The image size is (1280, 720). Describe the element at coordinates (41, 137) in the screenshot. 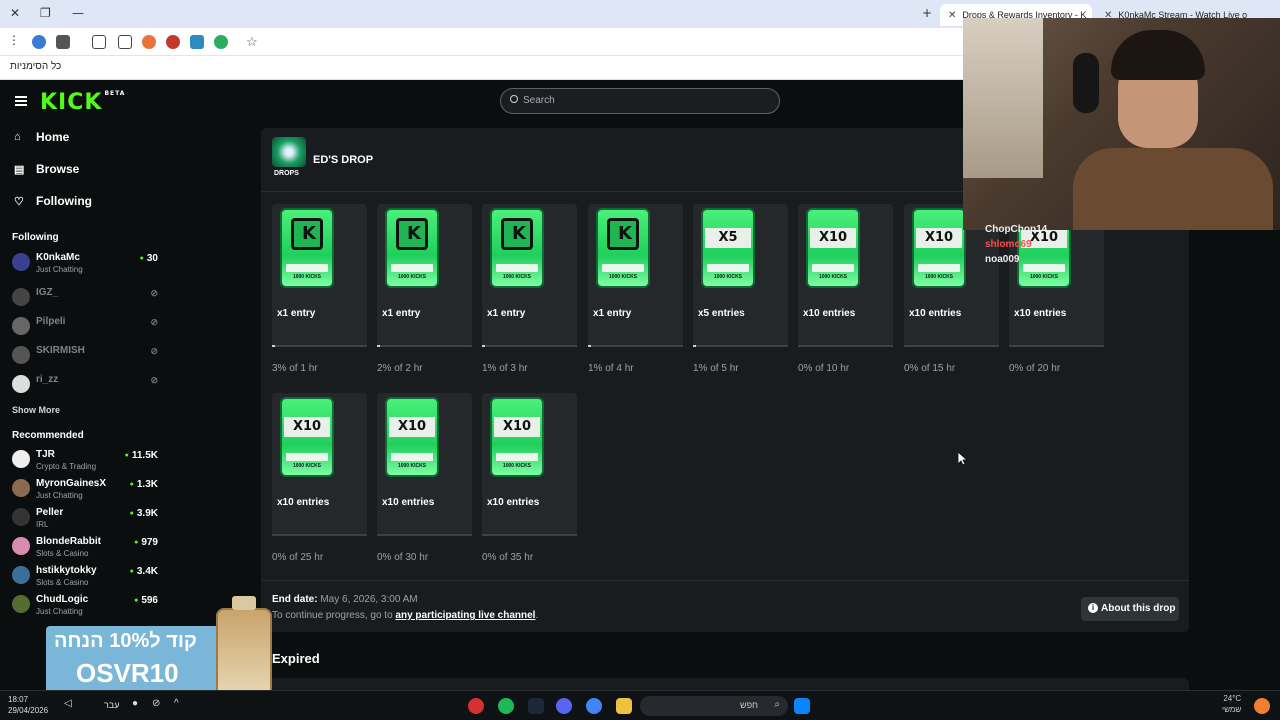

I see `nav-home: ⌂ Home` at that location.